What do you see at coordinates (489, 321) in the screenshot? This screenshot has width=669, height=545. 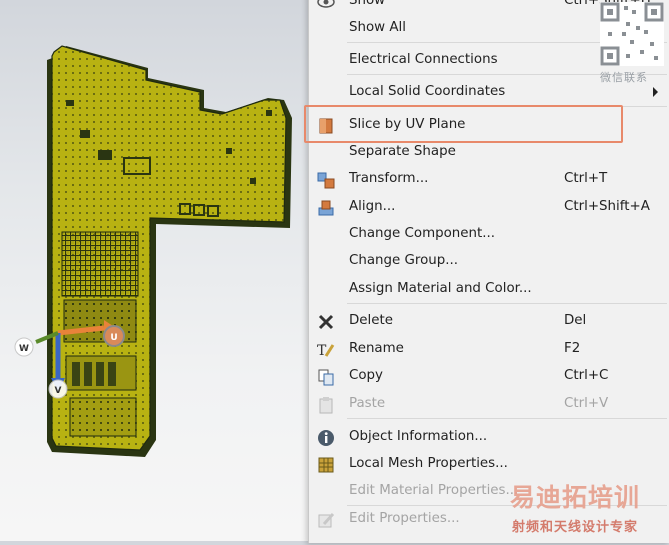 I see `menu-item-delete: Delete Del` at bounding box center [489, 321].